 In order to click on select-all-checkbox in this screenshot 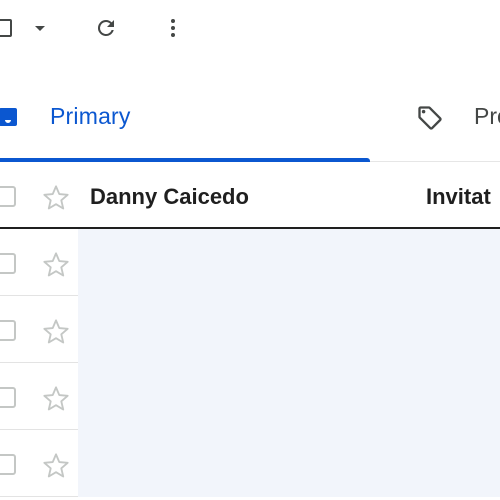, I will do `click(6, 28)`.